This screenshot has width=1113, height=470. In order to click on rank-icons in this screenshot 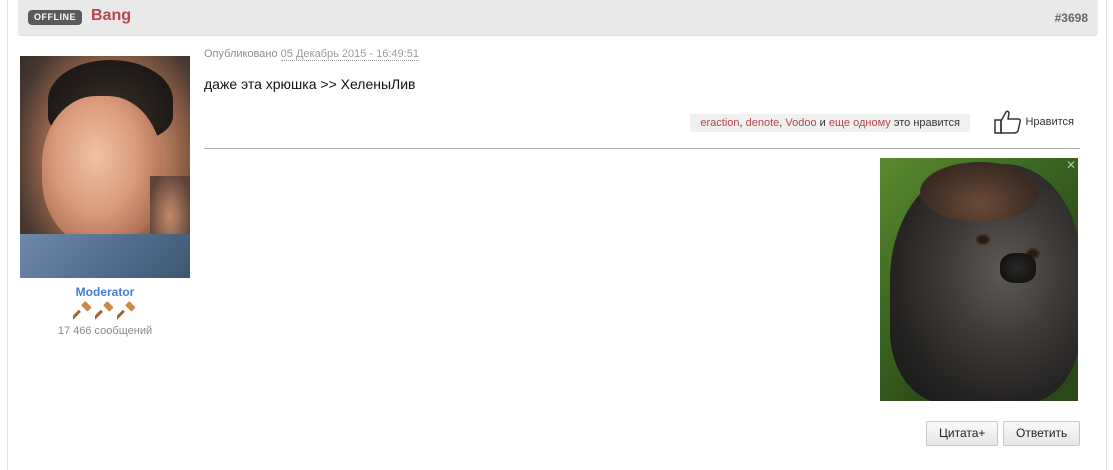, I will do `click(105, 312)`.